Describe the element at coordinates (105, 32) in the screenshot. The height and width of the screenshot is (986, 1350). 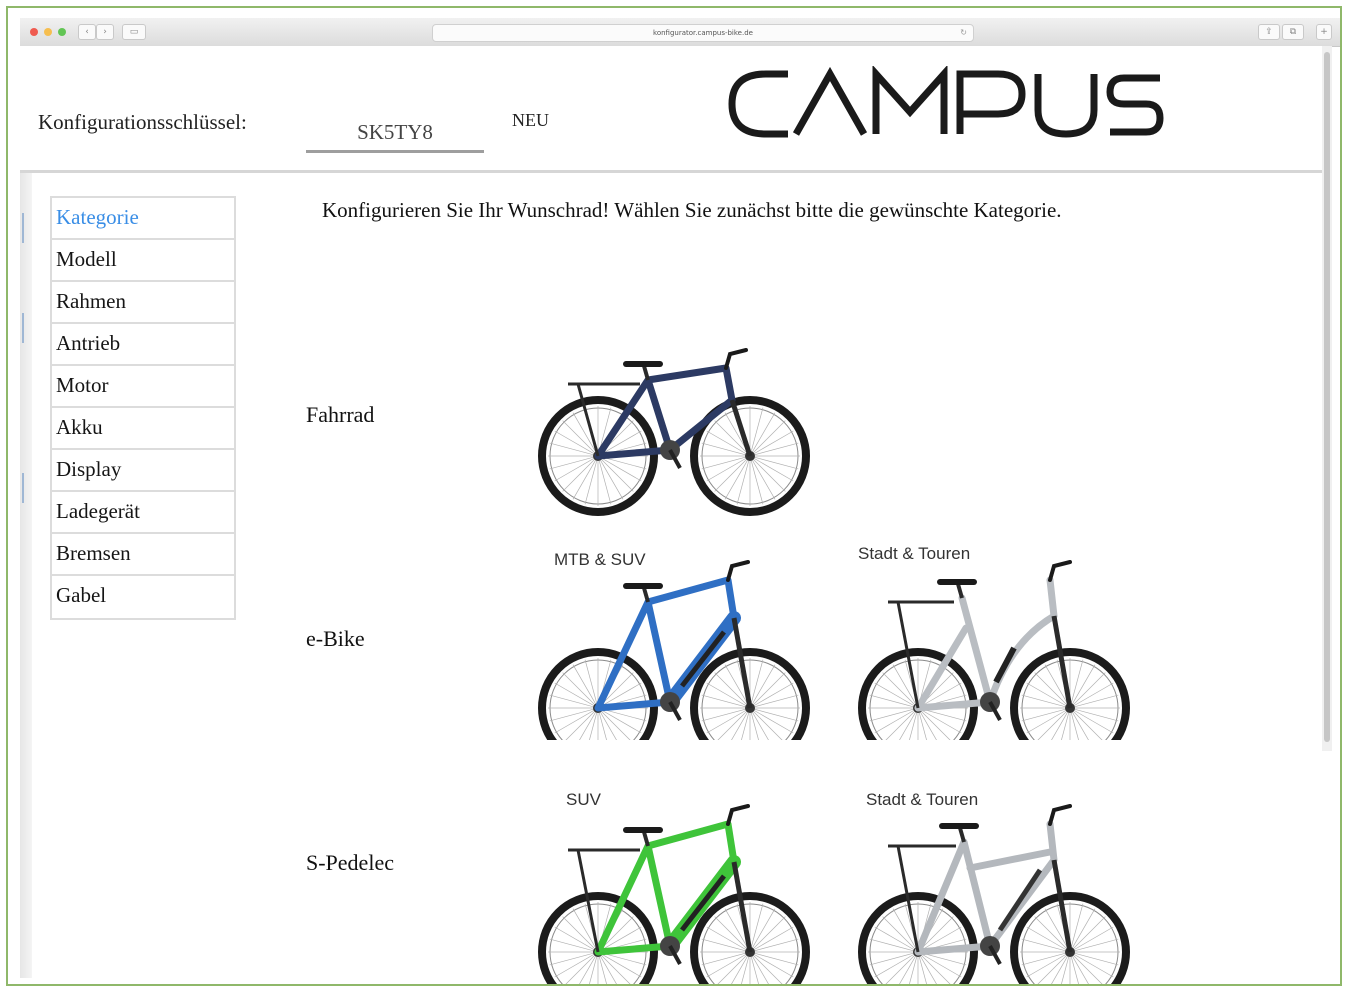
I see `forward-icon: ›` at that location.